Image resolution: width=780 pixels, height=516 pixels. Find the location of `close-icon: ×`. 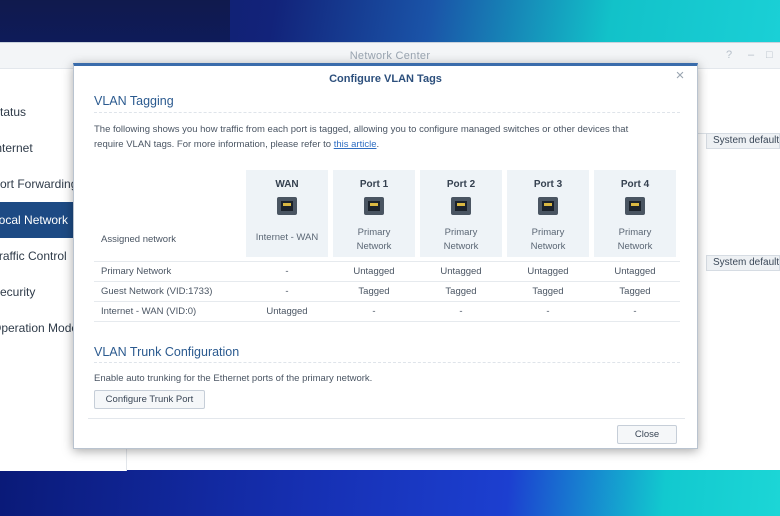

close-icon: × is located at coordinates (680, 76).